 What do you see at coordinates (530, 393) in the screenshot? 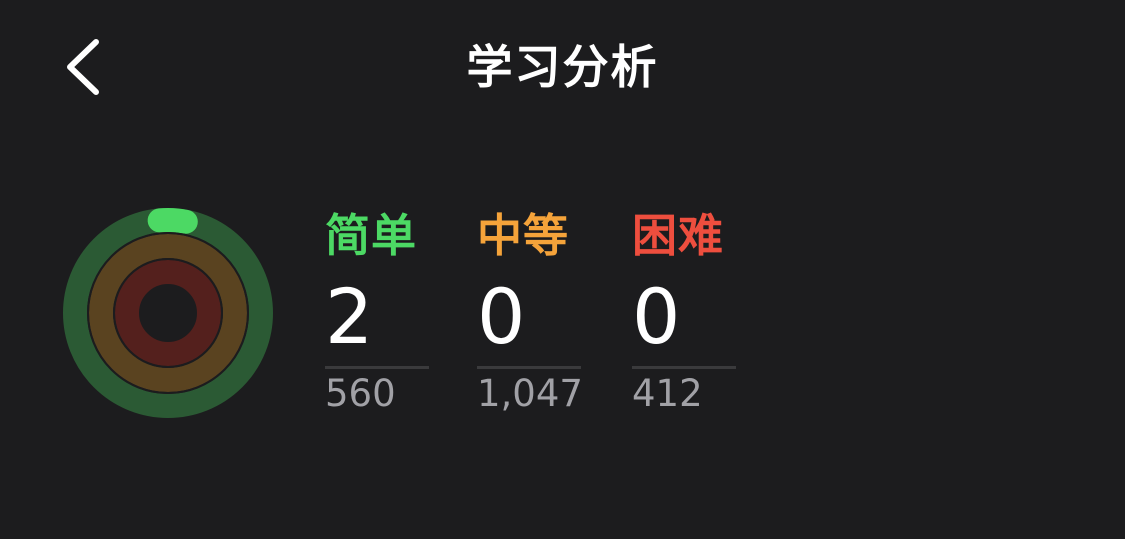
I see `stat-medium-total: 1,047` at bounding box center [530, 393].